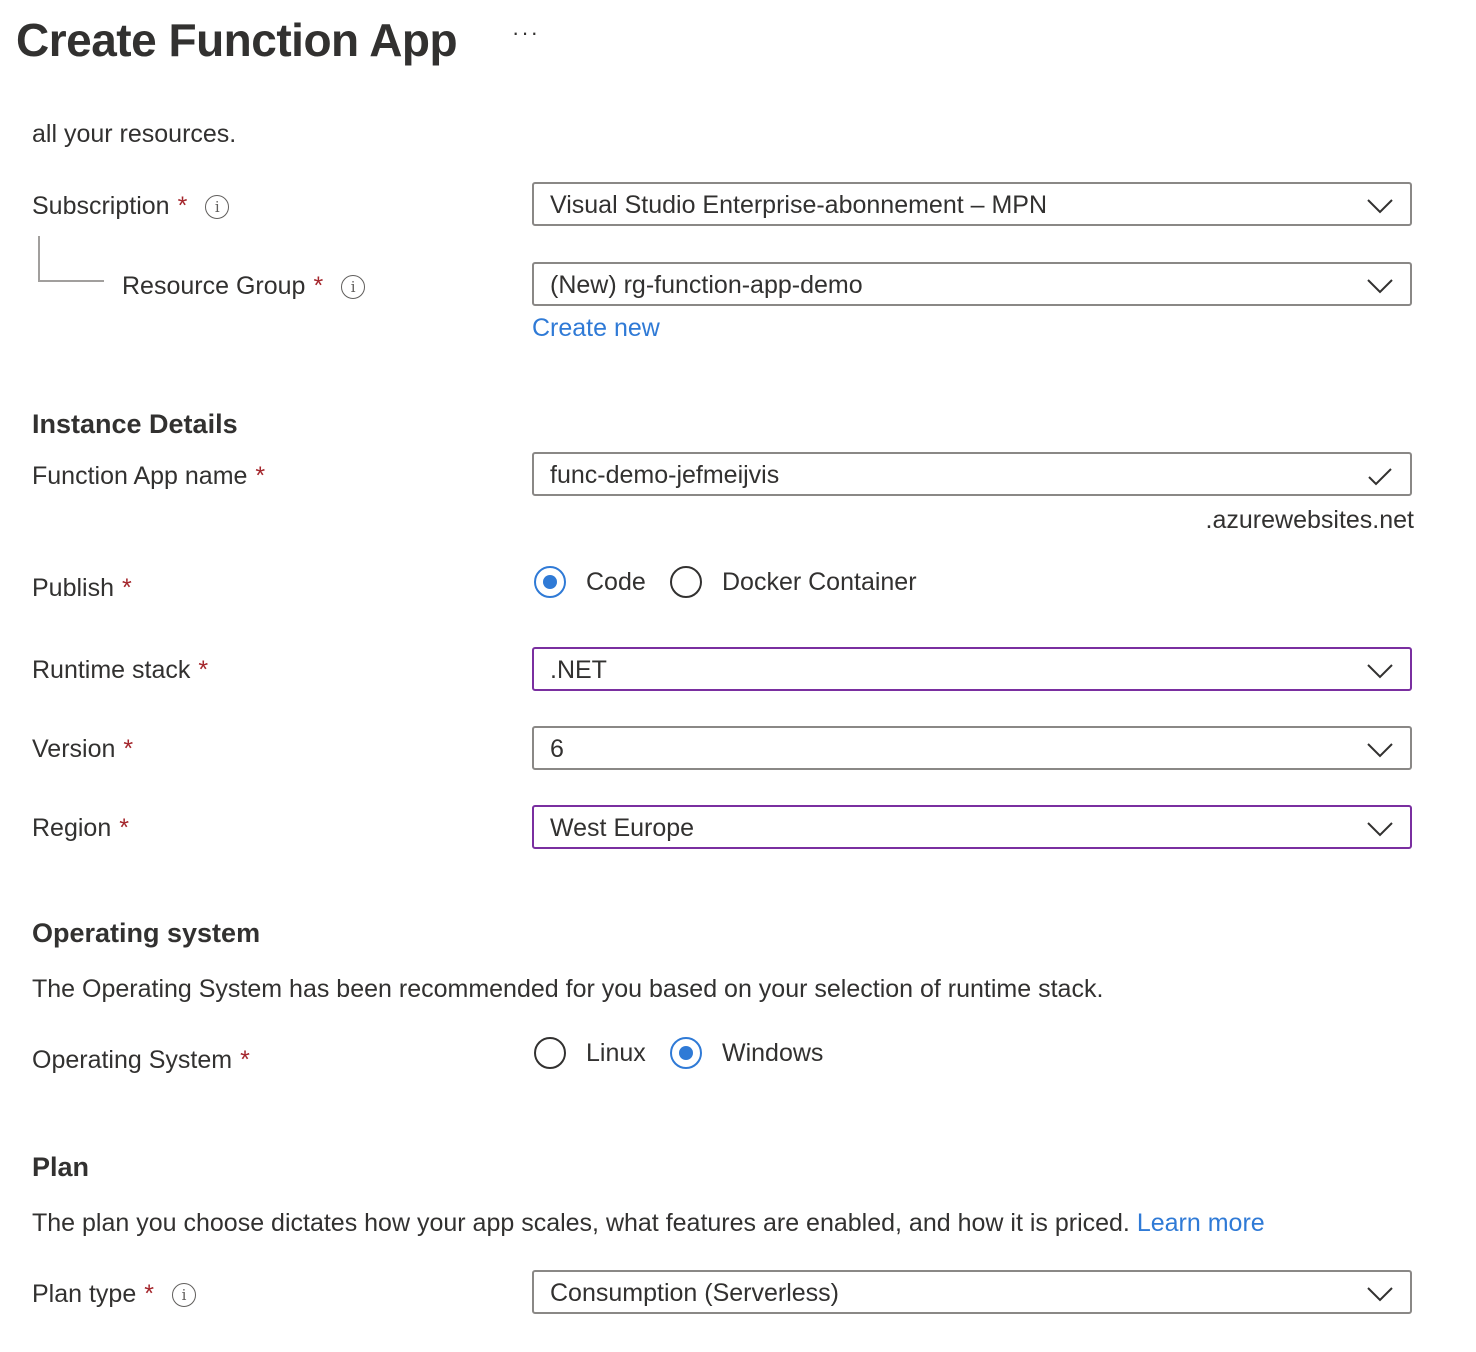 The image size is (1476, 1352). What do you see at coordinates (101, 206) in the screenshot?
I see `subscription-label-text: Subscription` at bounding box center [101, 206].